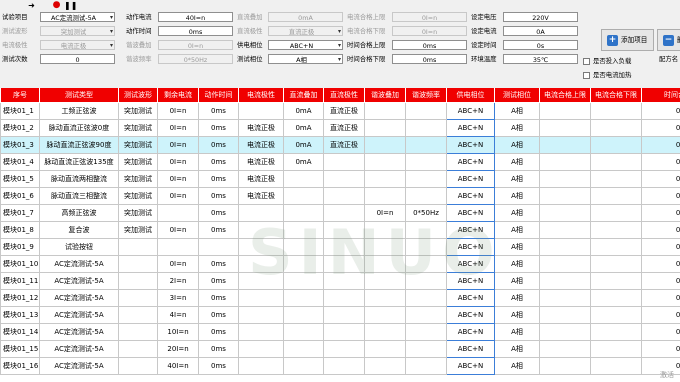  What do you see at coordinates (79, 247) in the screenshot?
I see `table-cell: 试验按钮` at bounding box center [79, 247].